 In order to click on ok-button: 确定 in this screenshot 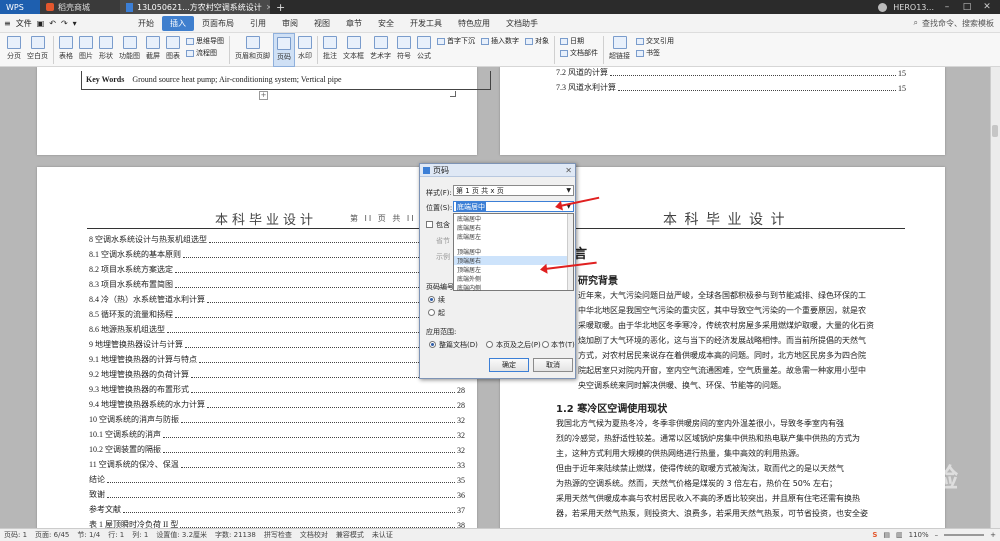, I will do `click(509, 365)`.